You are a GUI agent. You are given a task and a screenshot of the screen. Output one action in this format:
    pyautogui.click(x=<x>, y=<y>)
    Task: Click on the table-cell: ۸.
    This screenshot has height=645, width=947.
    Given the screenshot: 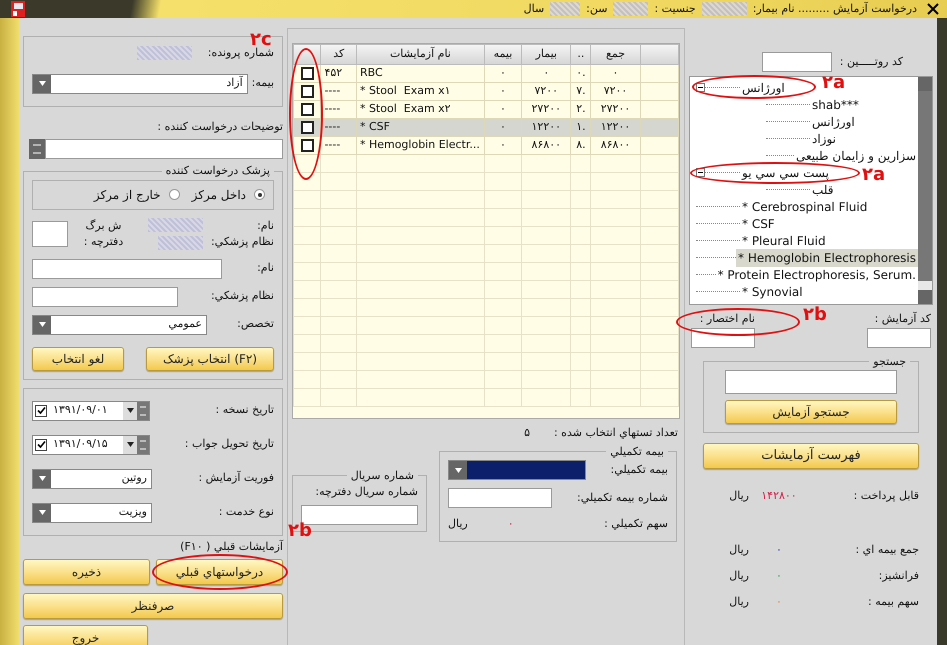 What is the action you would take?
    pyautogui.click(x=581, y=145)
    